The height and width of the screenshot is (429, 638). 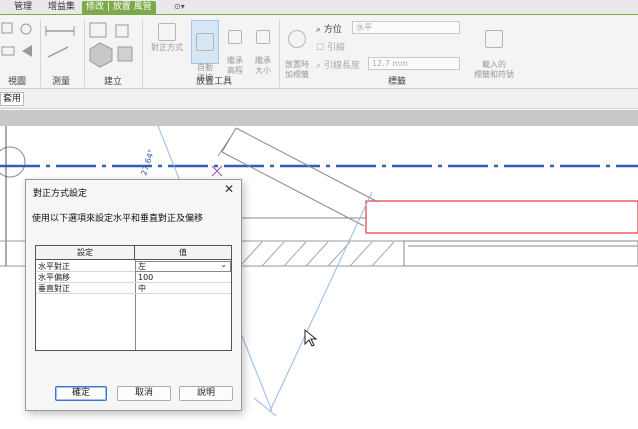 I want to click on setting-value: 中, so click(x=142, y=288).